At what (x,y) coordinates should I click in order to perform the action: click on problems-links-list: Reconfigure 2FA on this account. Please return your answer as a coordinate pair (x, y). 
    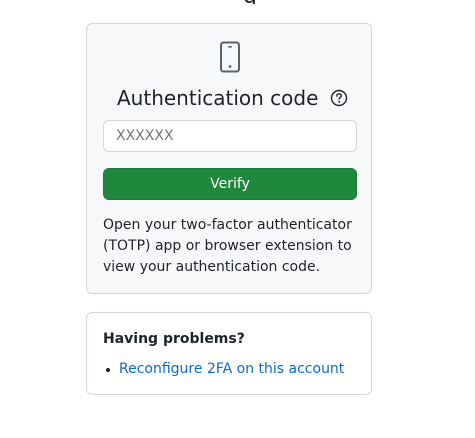
    Looking at the image, I should click on (223, 369).